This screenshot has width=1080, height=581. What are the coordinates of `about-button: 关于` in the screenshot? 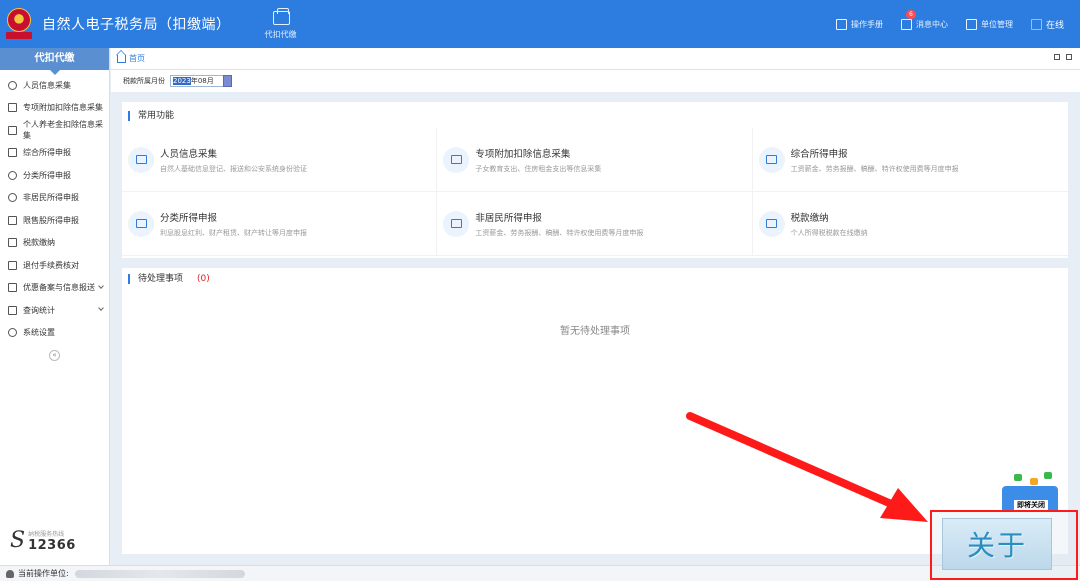 It's located at (997, 544).